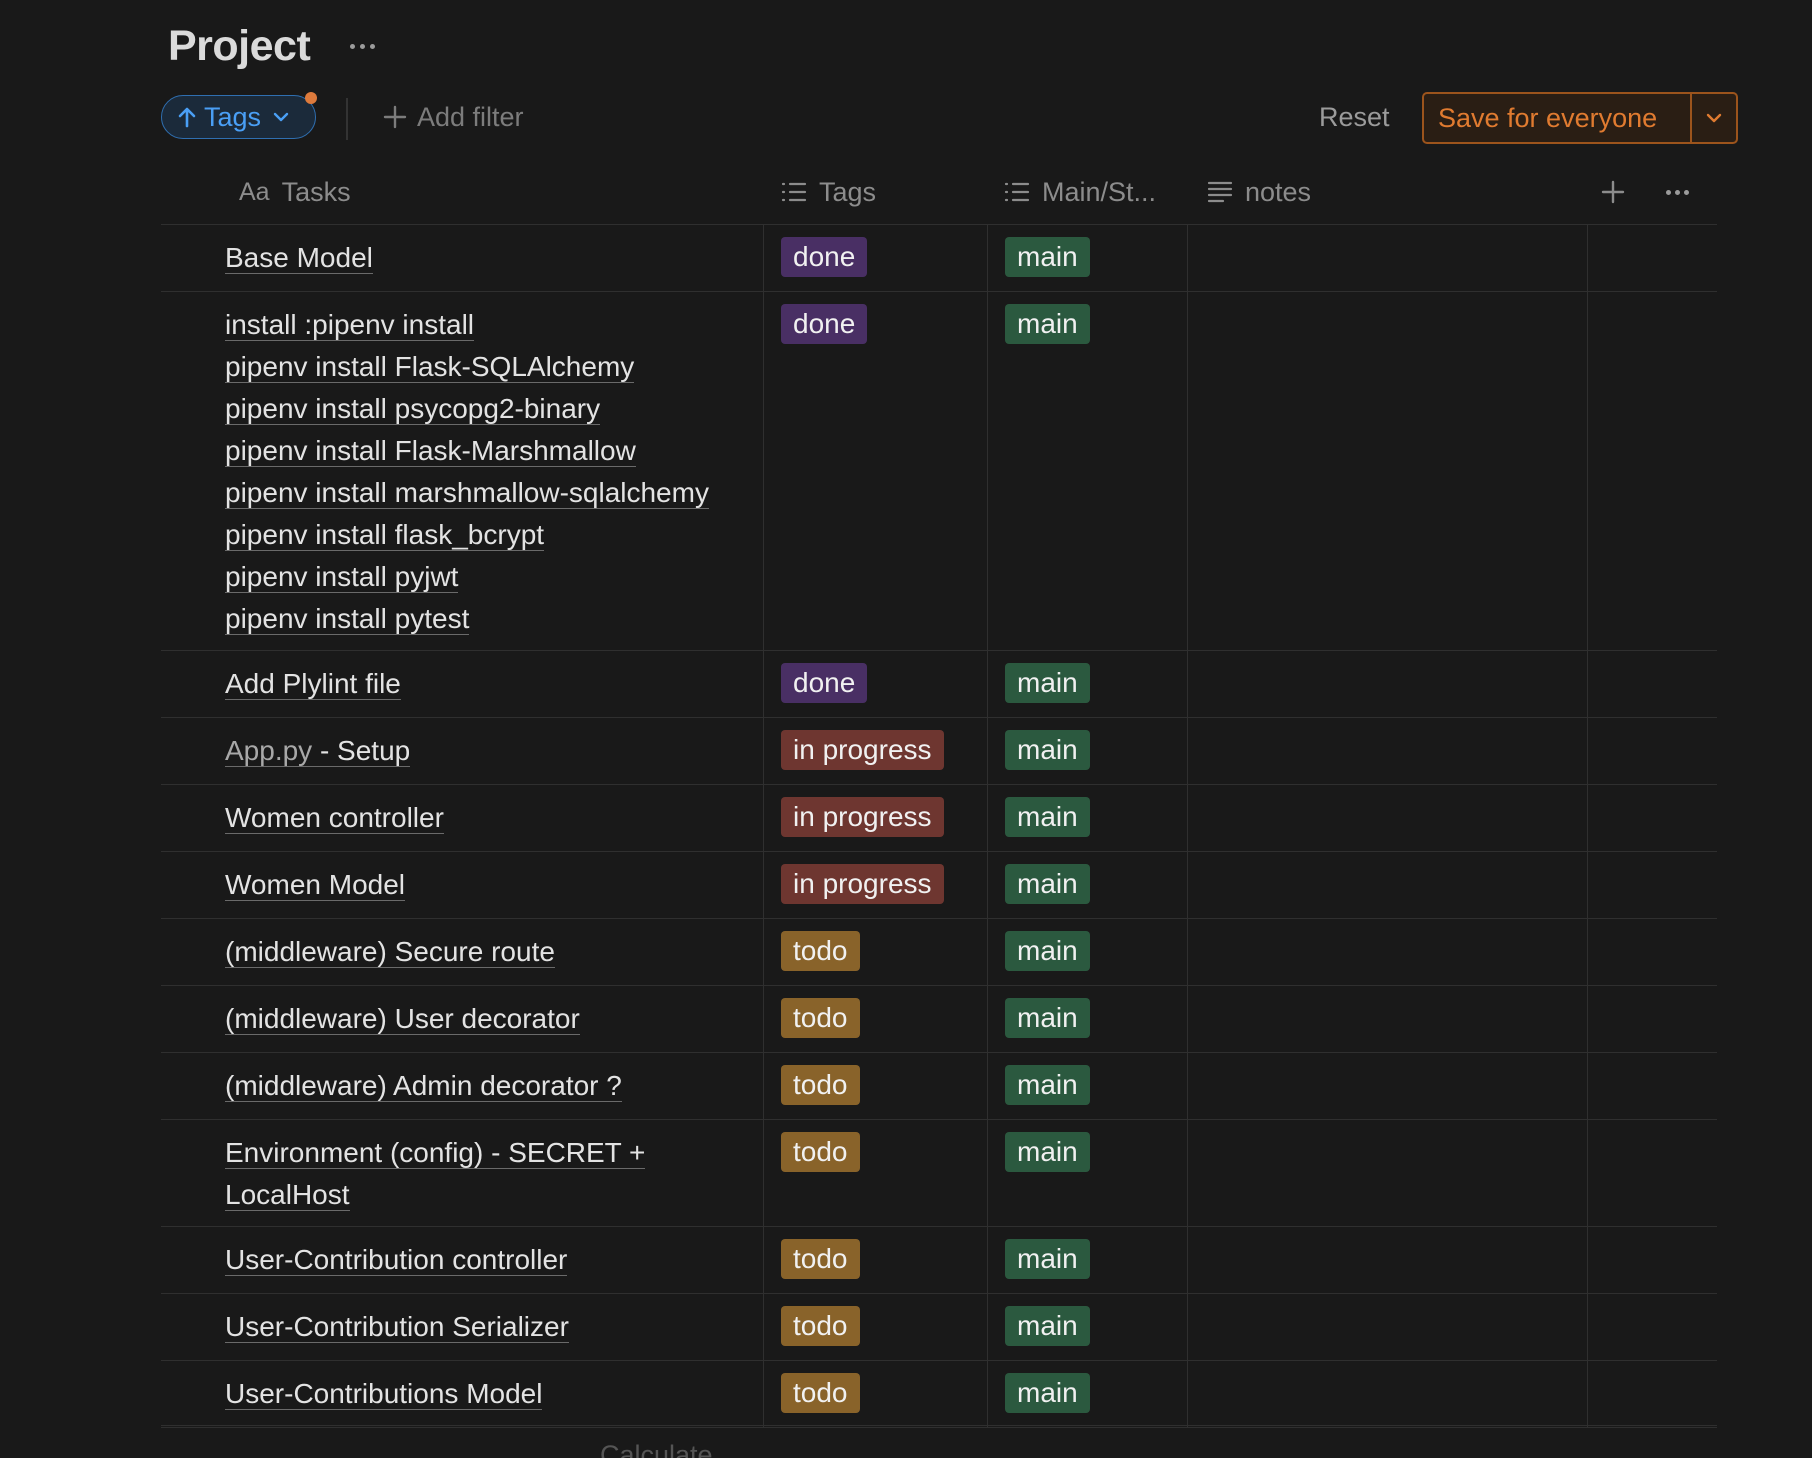  Describe the element at coordinates (395, 117) in the screenshot. I see `plus-icon` at that location.